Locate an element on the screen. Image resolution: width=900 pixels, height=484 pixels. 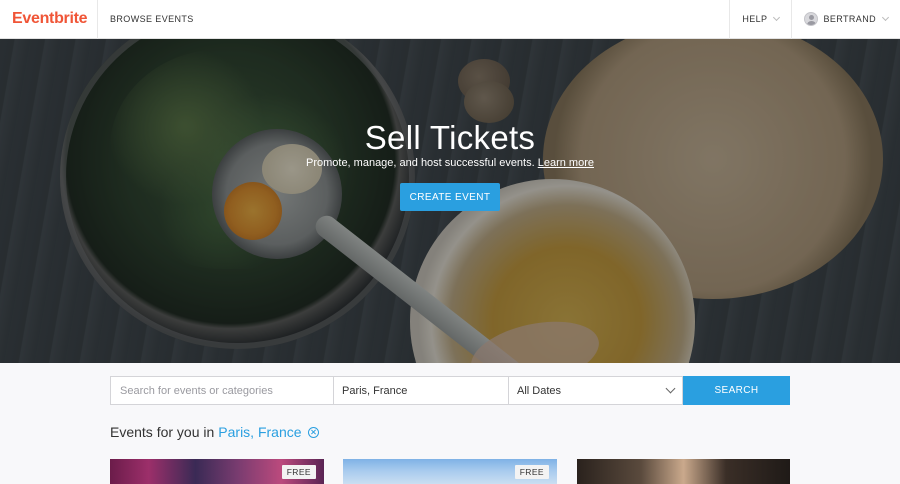
eventbrite-logo: Eventbrite is located at coordinates (49, 19).